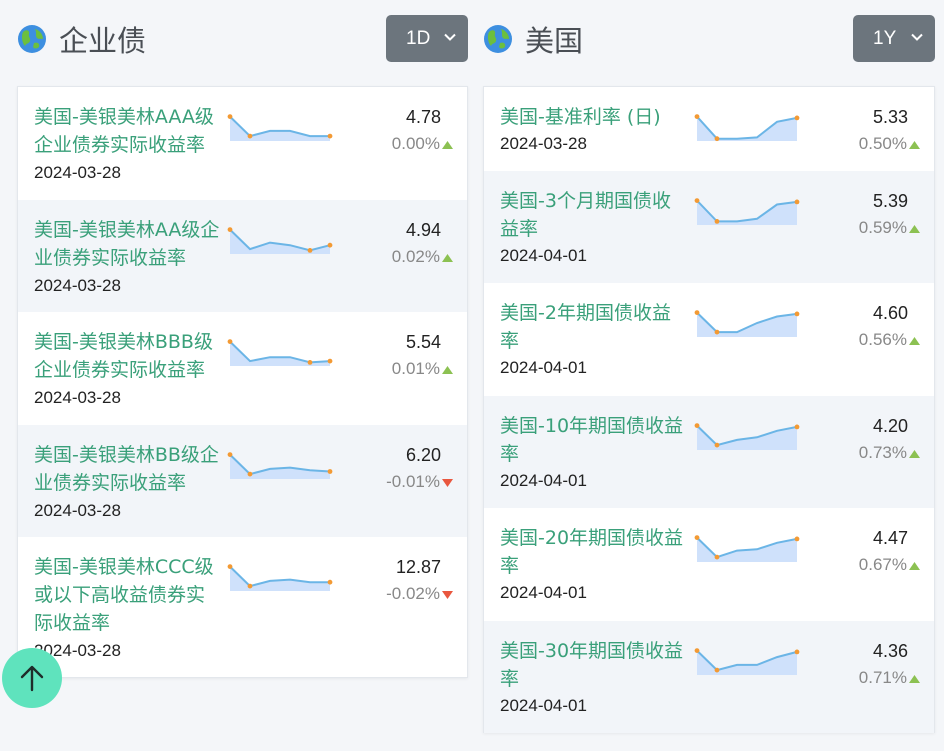 The height and width of the screenshot is (751, 944). Describe the element at coordinates (709, 339) in the screenshot. I see `indicator-row: 美国-2年期国债收益率 2024-04-01 4.60 0.56%` at that location.